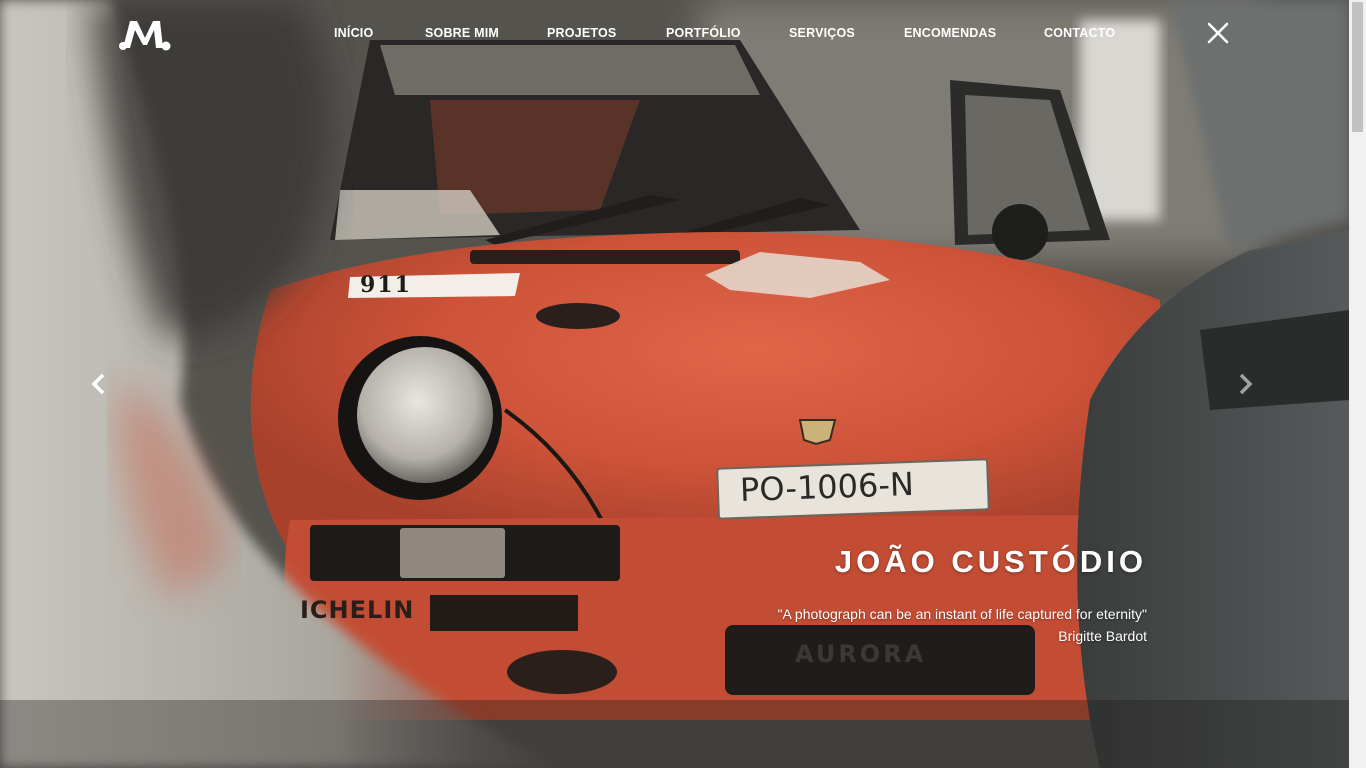 This screenshot has height=768, width=1366. Describe the element at coordinates (827, 487) in the screenshot. I see `license-plate: PO-1006-N` at that location.